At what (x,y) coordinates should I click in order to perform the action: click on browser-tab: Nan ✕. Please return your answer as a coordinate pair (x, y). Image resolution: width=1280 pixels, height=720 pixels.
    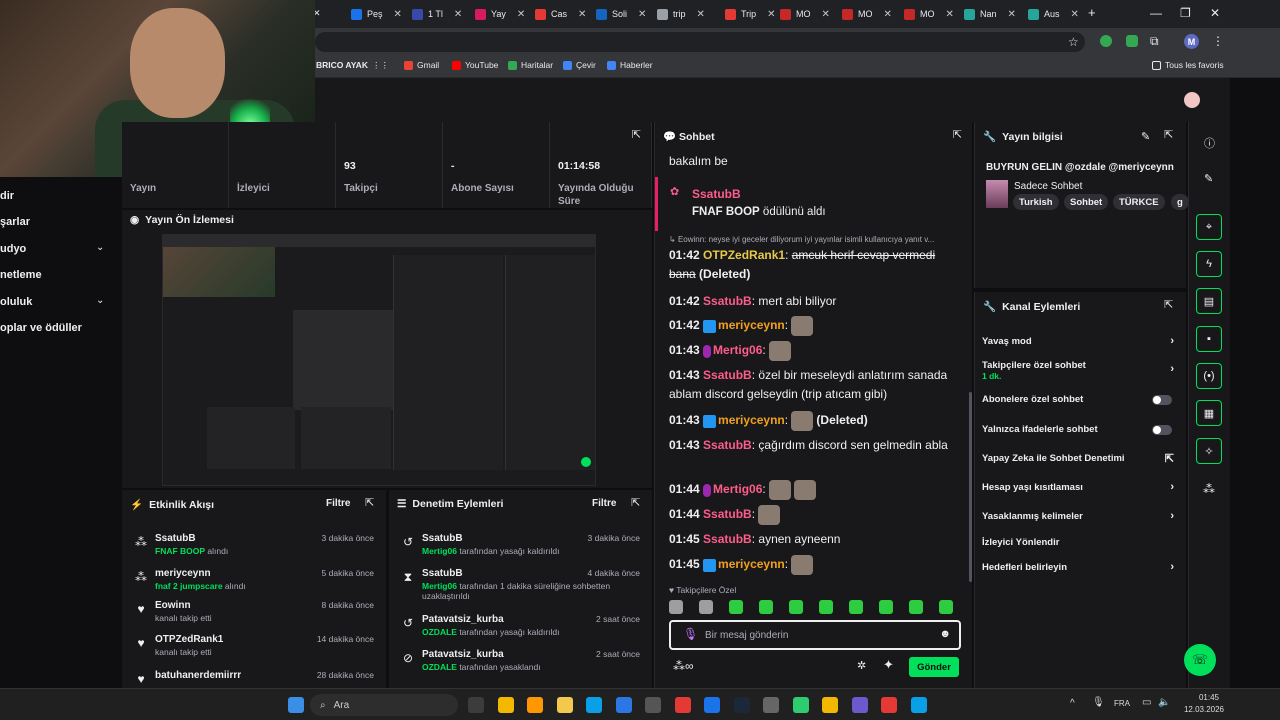
    Looking at the image, I should click on (990, 14).